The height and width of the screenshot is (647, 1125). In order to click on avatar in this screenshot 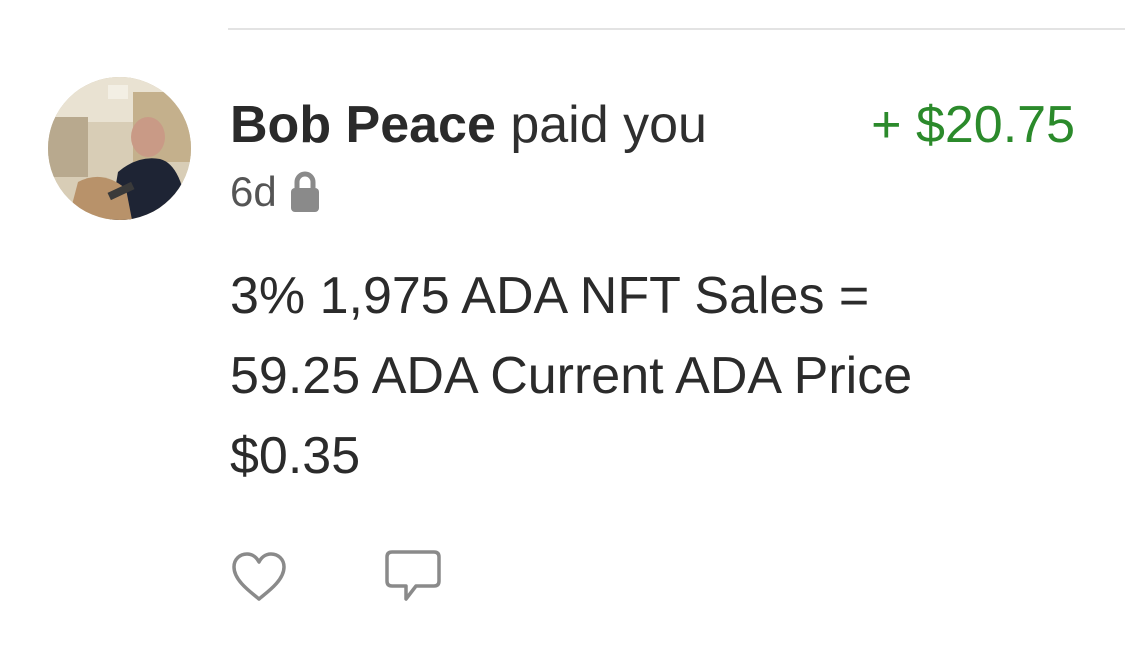, I will do `click(119, 148)`.